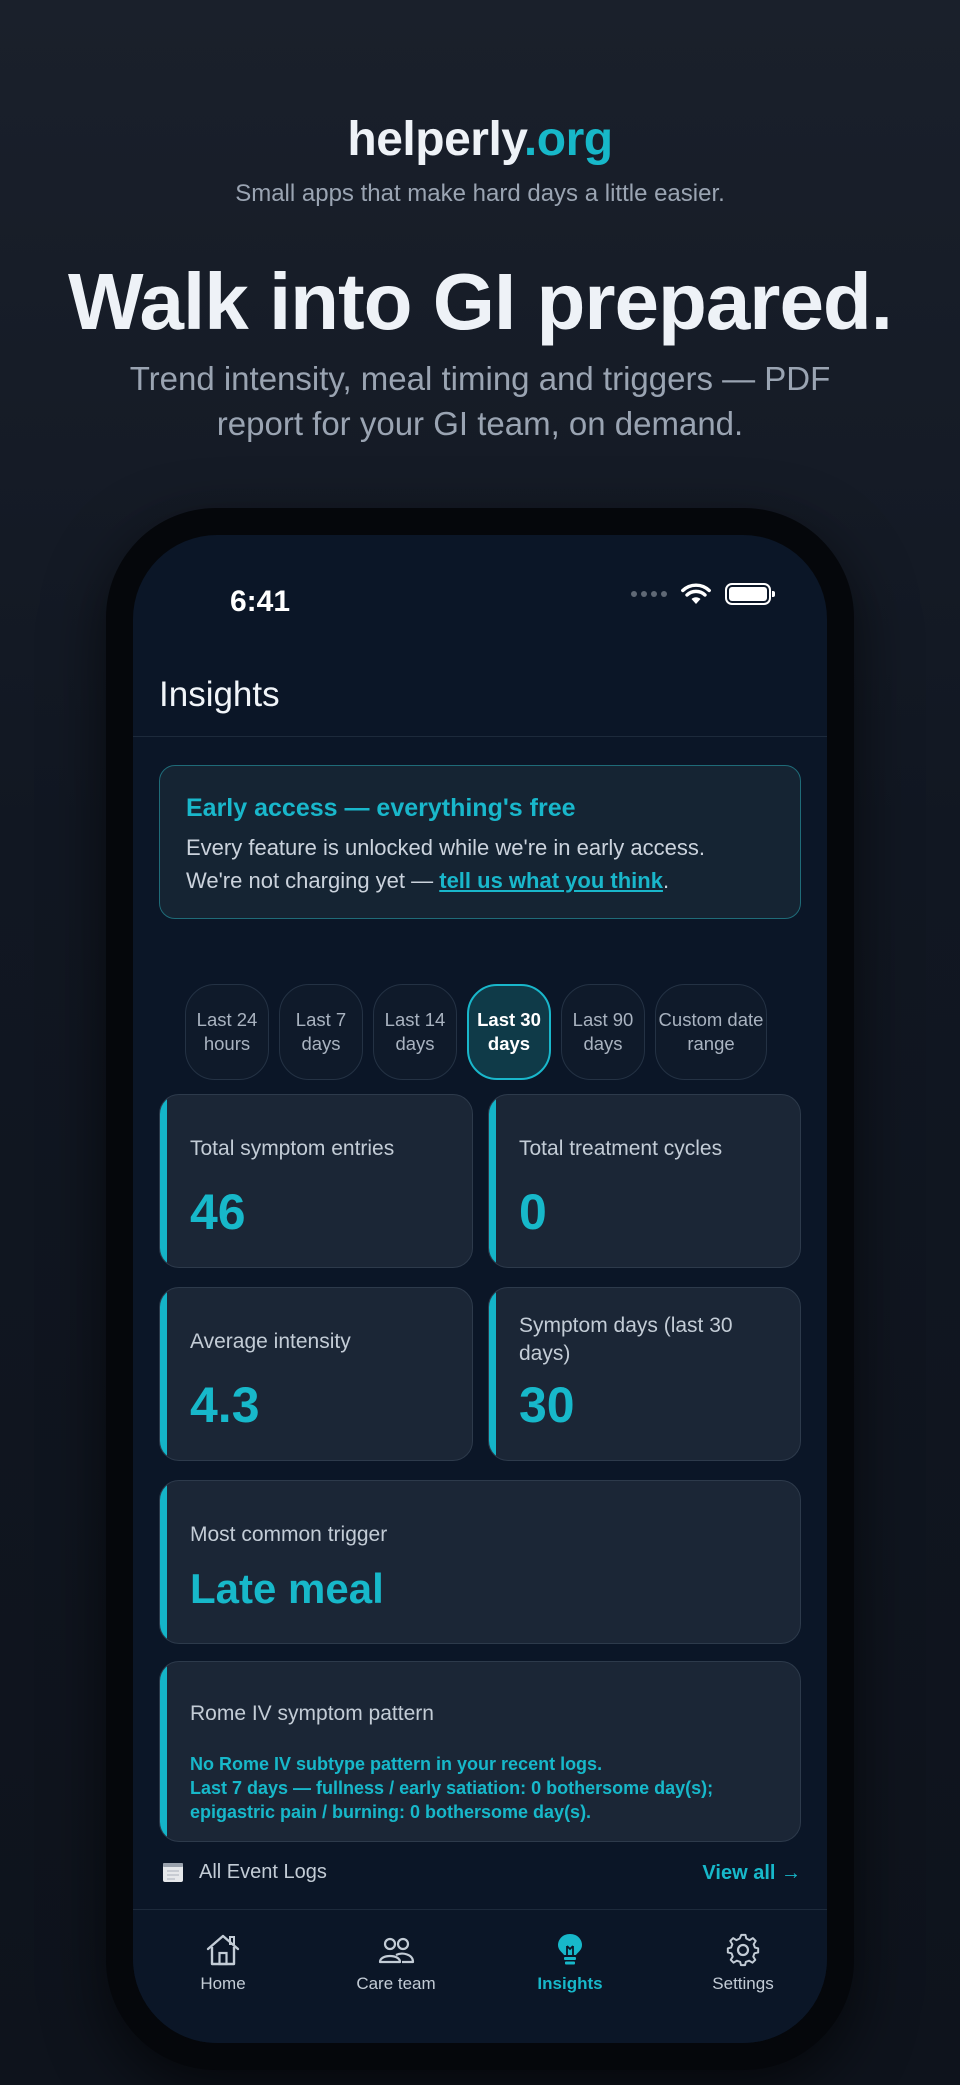 The width and height of the screenshot is (960, 2085). What do you see at coordinates (396, 1950) in the screenshot?
I see `people-icon` at bounding box center [396, 1950].